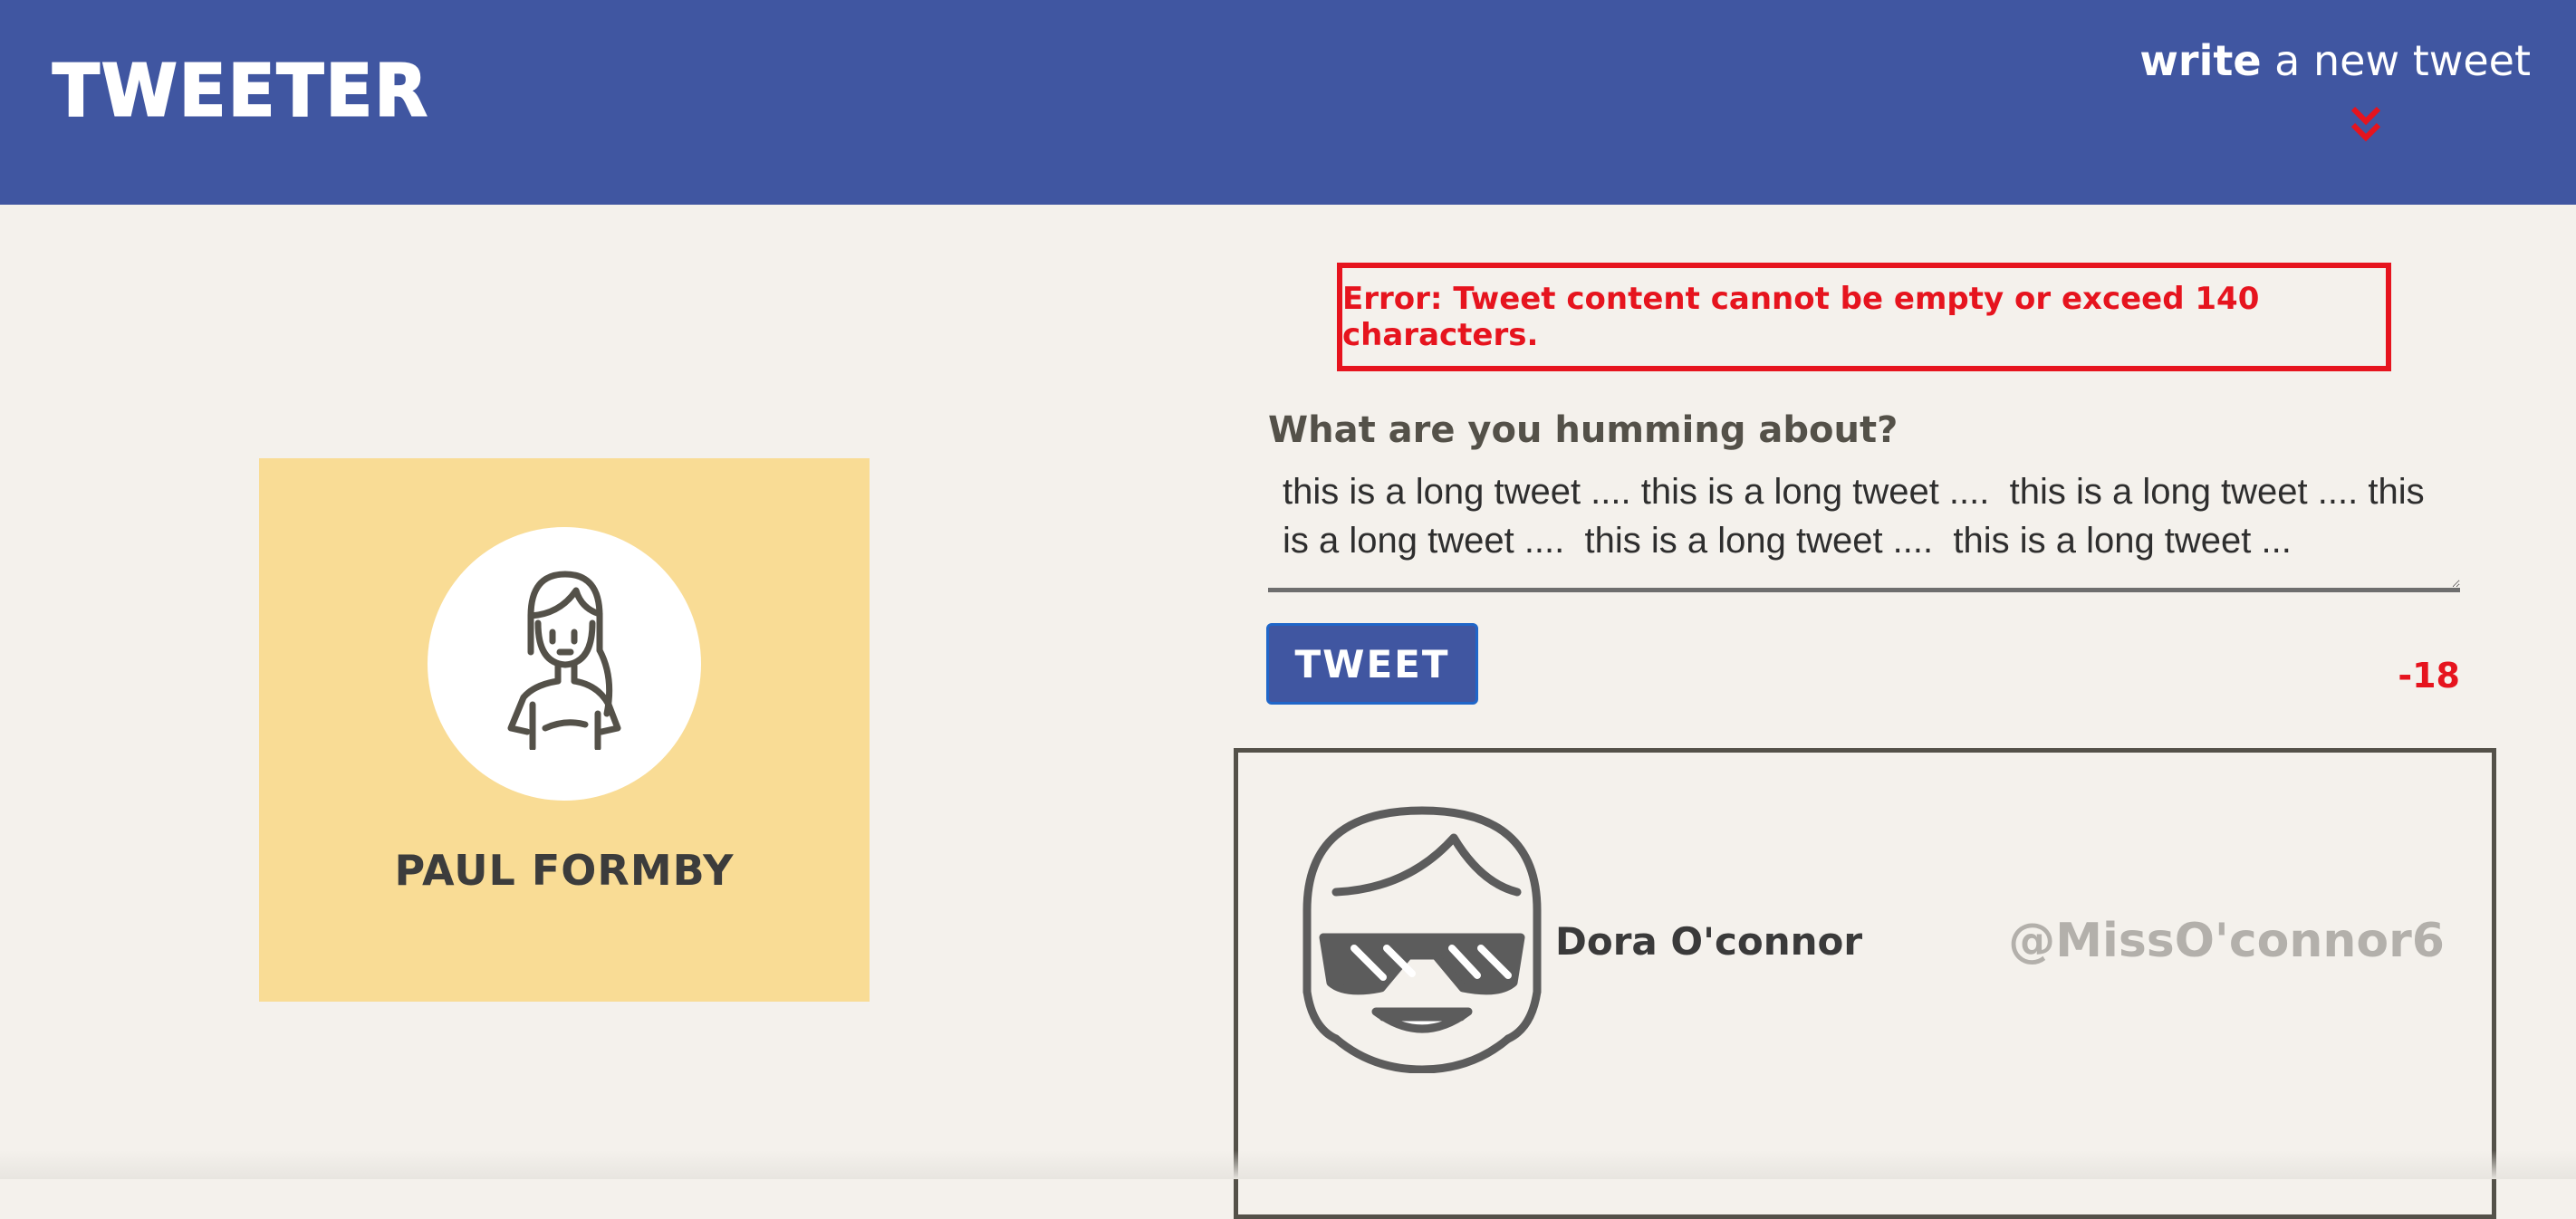 Image resolution: width=2576 pixels, height=1219 pixels. What do you see at coordinates (2335, 90) in the screenshot?
I see `write-new-tweet-toggle: write a new tweet` at bounding box center [2335, 90].